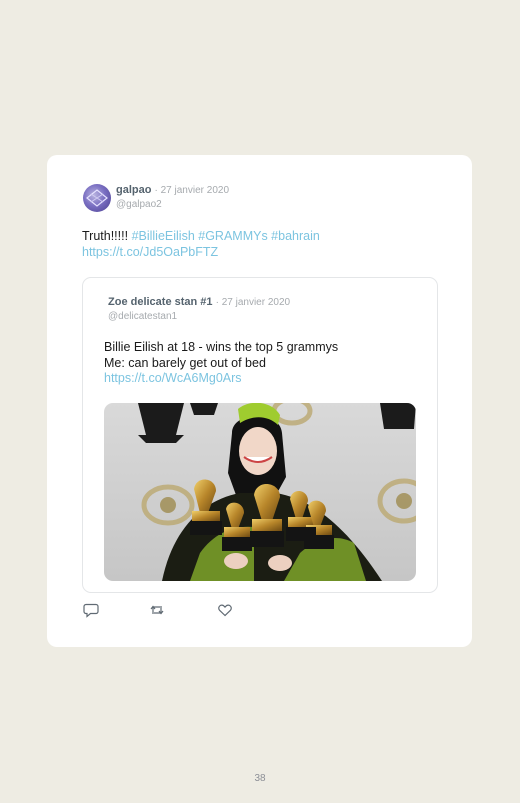 Image resolution: width=520 pixels, height=803 pixels. Describe the element at coordinates (192, 190) in the screenshot. I see `tweet-date: · 27 janvier 2020` at that location.